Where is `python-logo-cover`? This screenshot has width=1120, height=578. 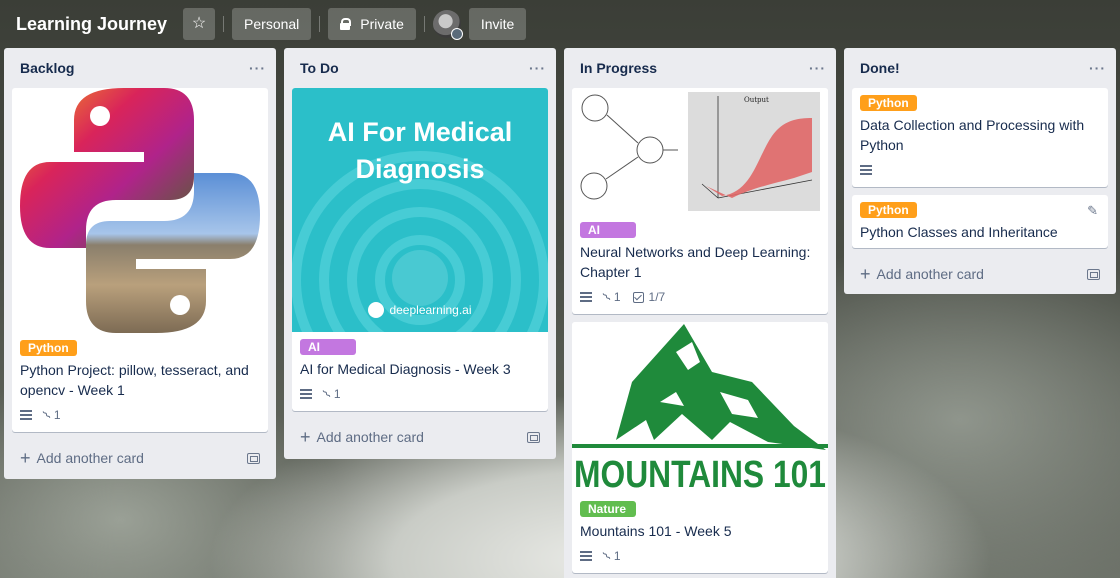
python-logo-cover is located at coordinates (140, 210).